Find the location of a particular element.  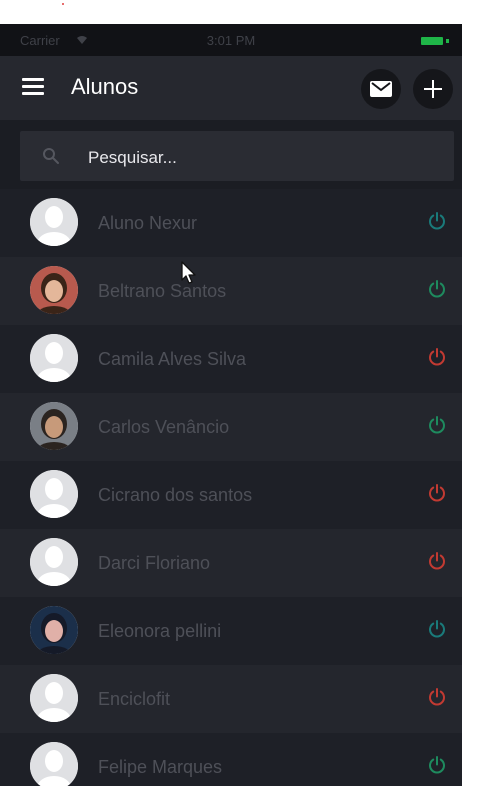

top-margin is located at coordinates (238, 12).